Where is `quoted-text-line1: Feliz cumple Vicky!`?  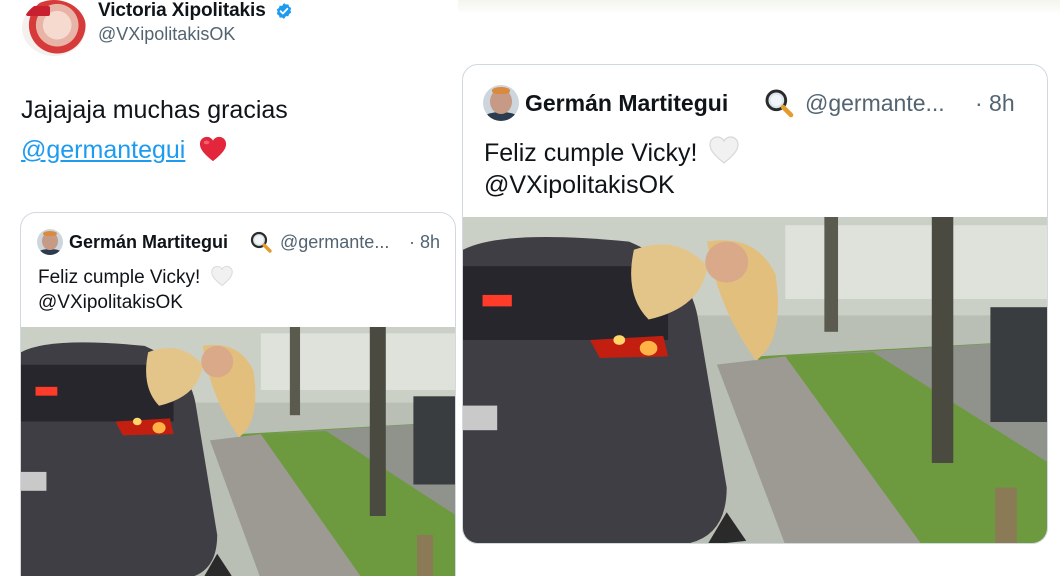
quoted-text-line1: Feliz cumple Vicky! is located at coordinates (136, 277).